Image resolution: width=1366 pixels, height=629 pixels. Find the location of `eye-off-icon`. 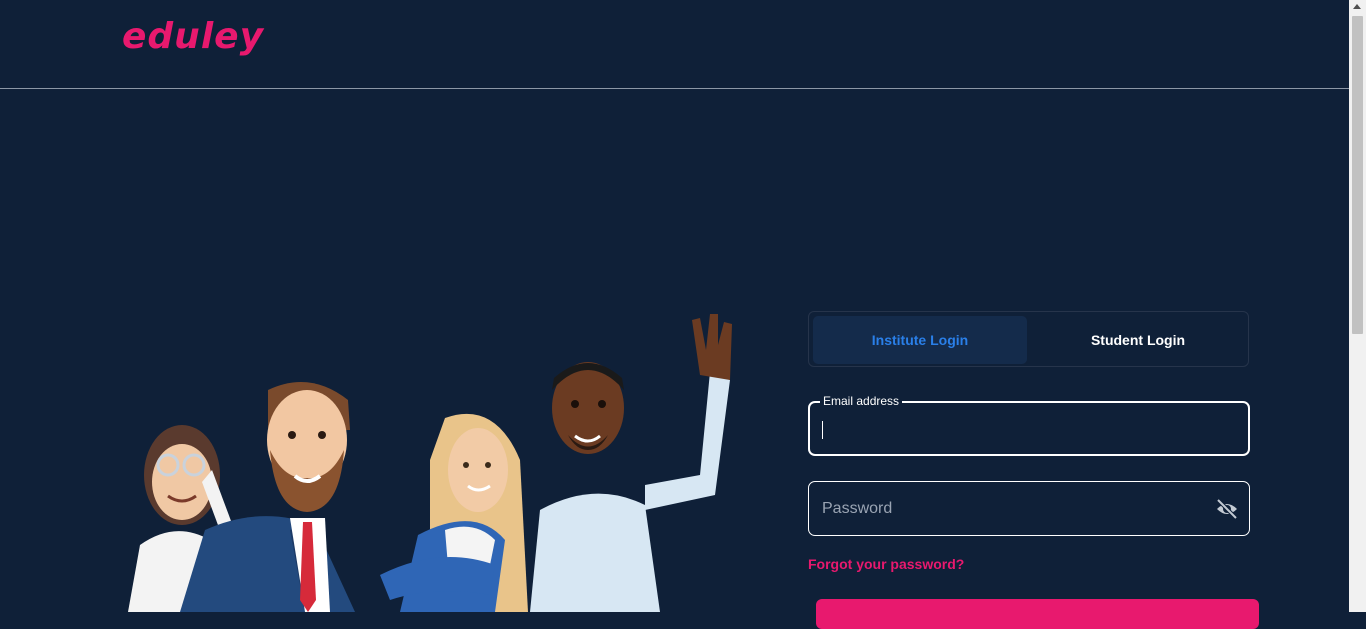

eye-off-icon is located at coordinates (1227, 509).